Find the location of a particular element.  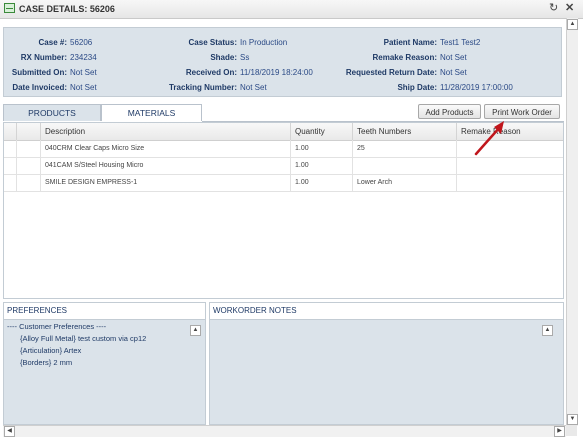

preferences-line: {Articulation} Artex is located at coordinates (51, 350).